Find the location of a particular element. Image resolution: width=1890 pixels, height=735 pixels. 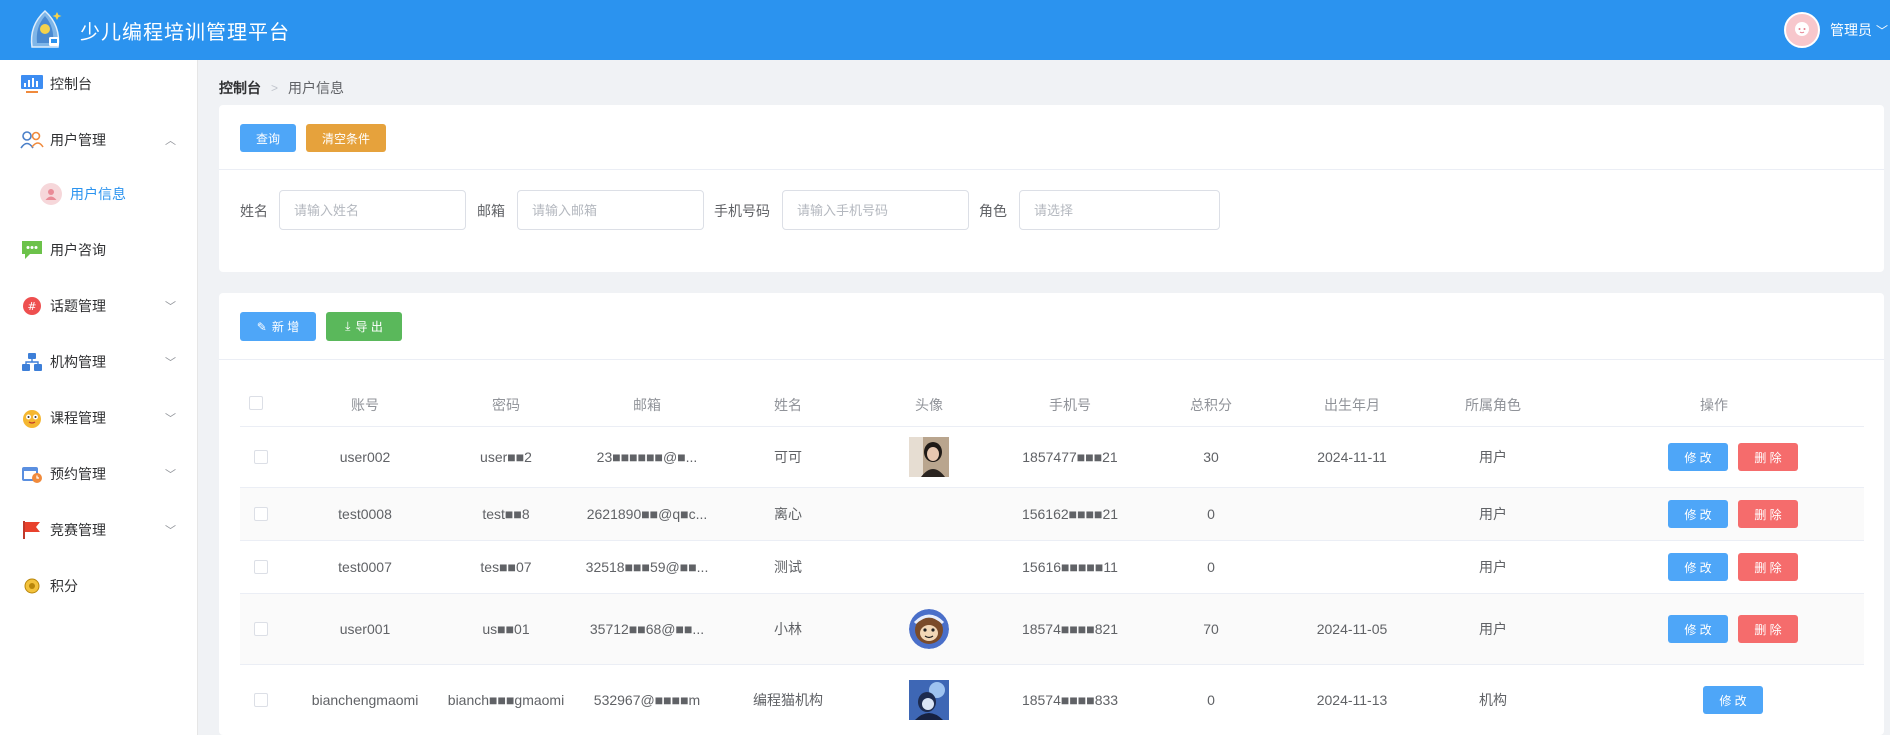

app-logo-icon is located at coordinates (45, 30).